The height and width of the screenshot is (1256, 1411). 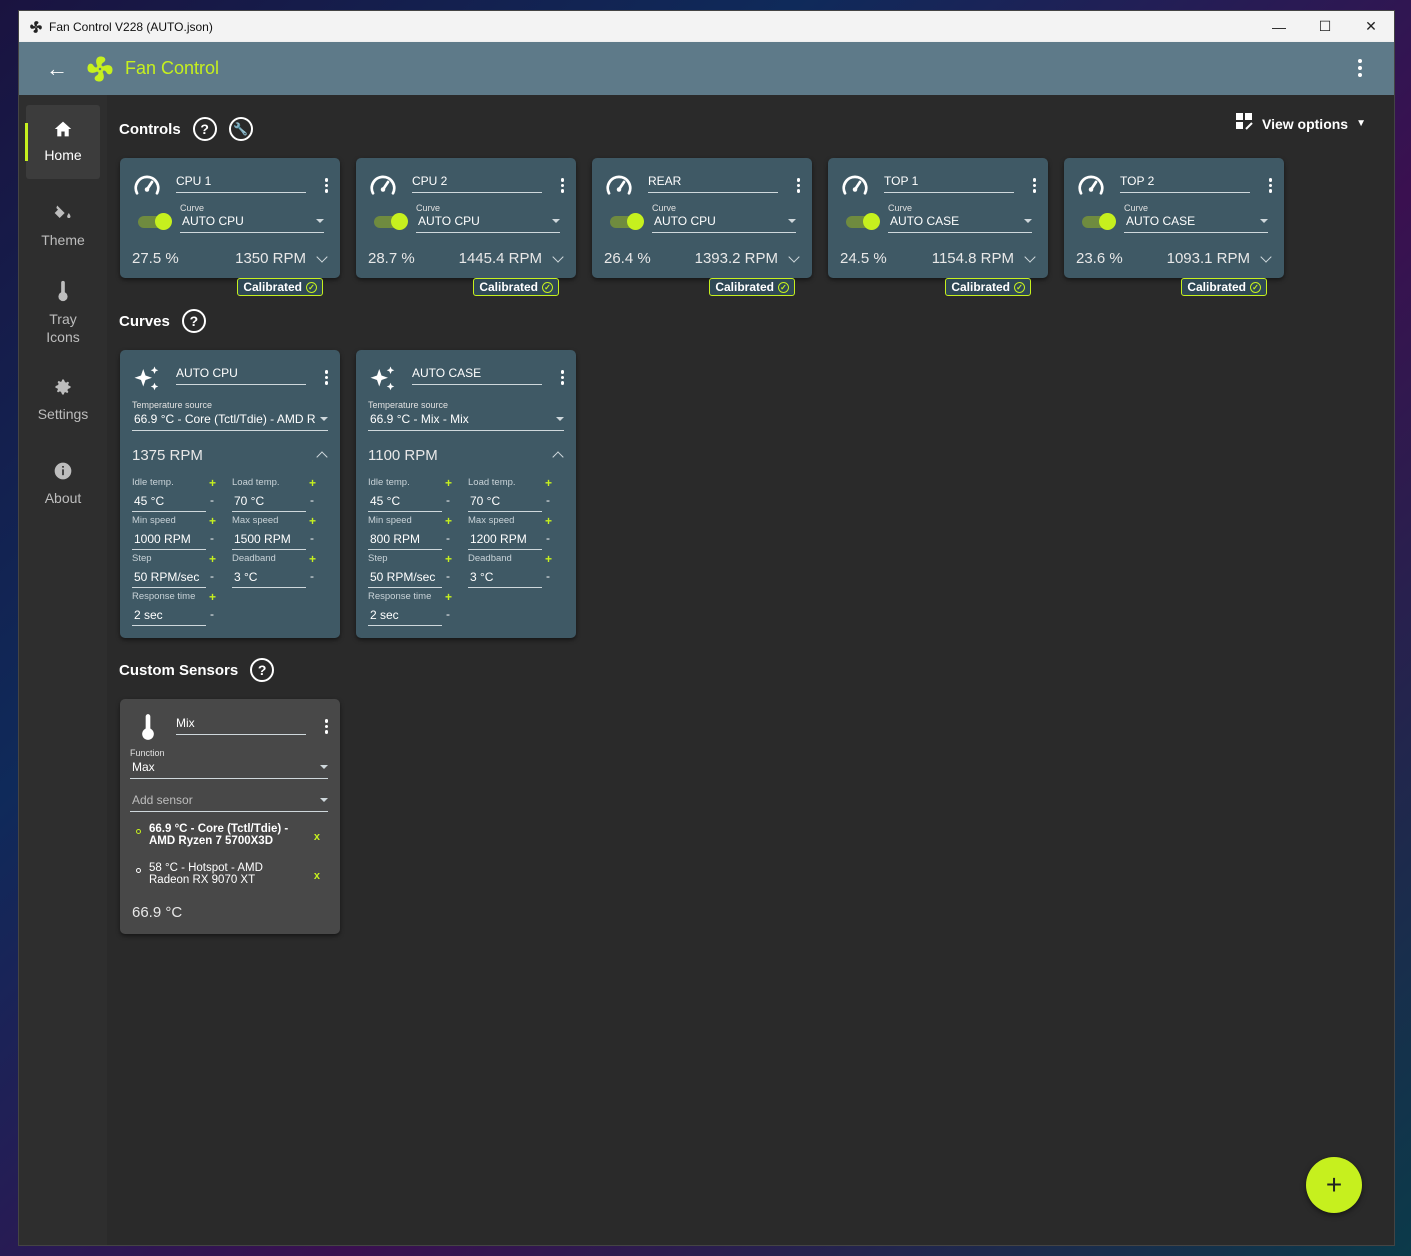 What do you see at coordinates (477, 183) in the screenshot?
I see `control-name: CPU 2` at bounding box center [477, 183].